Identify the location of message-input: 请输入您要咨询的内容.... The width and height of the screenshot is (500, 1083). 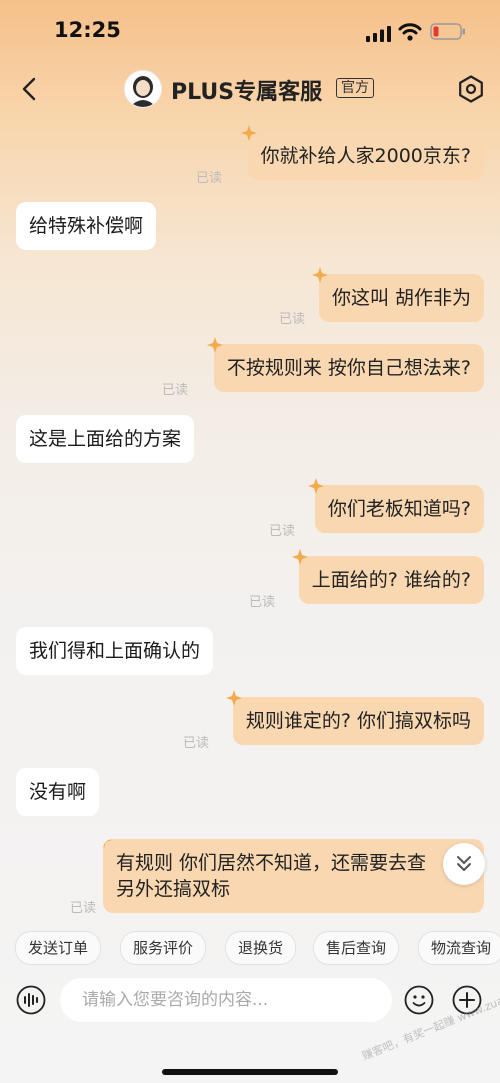
(226, 1000).